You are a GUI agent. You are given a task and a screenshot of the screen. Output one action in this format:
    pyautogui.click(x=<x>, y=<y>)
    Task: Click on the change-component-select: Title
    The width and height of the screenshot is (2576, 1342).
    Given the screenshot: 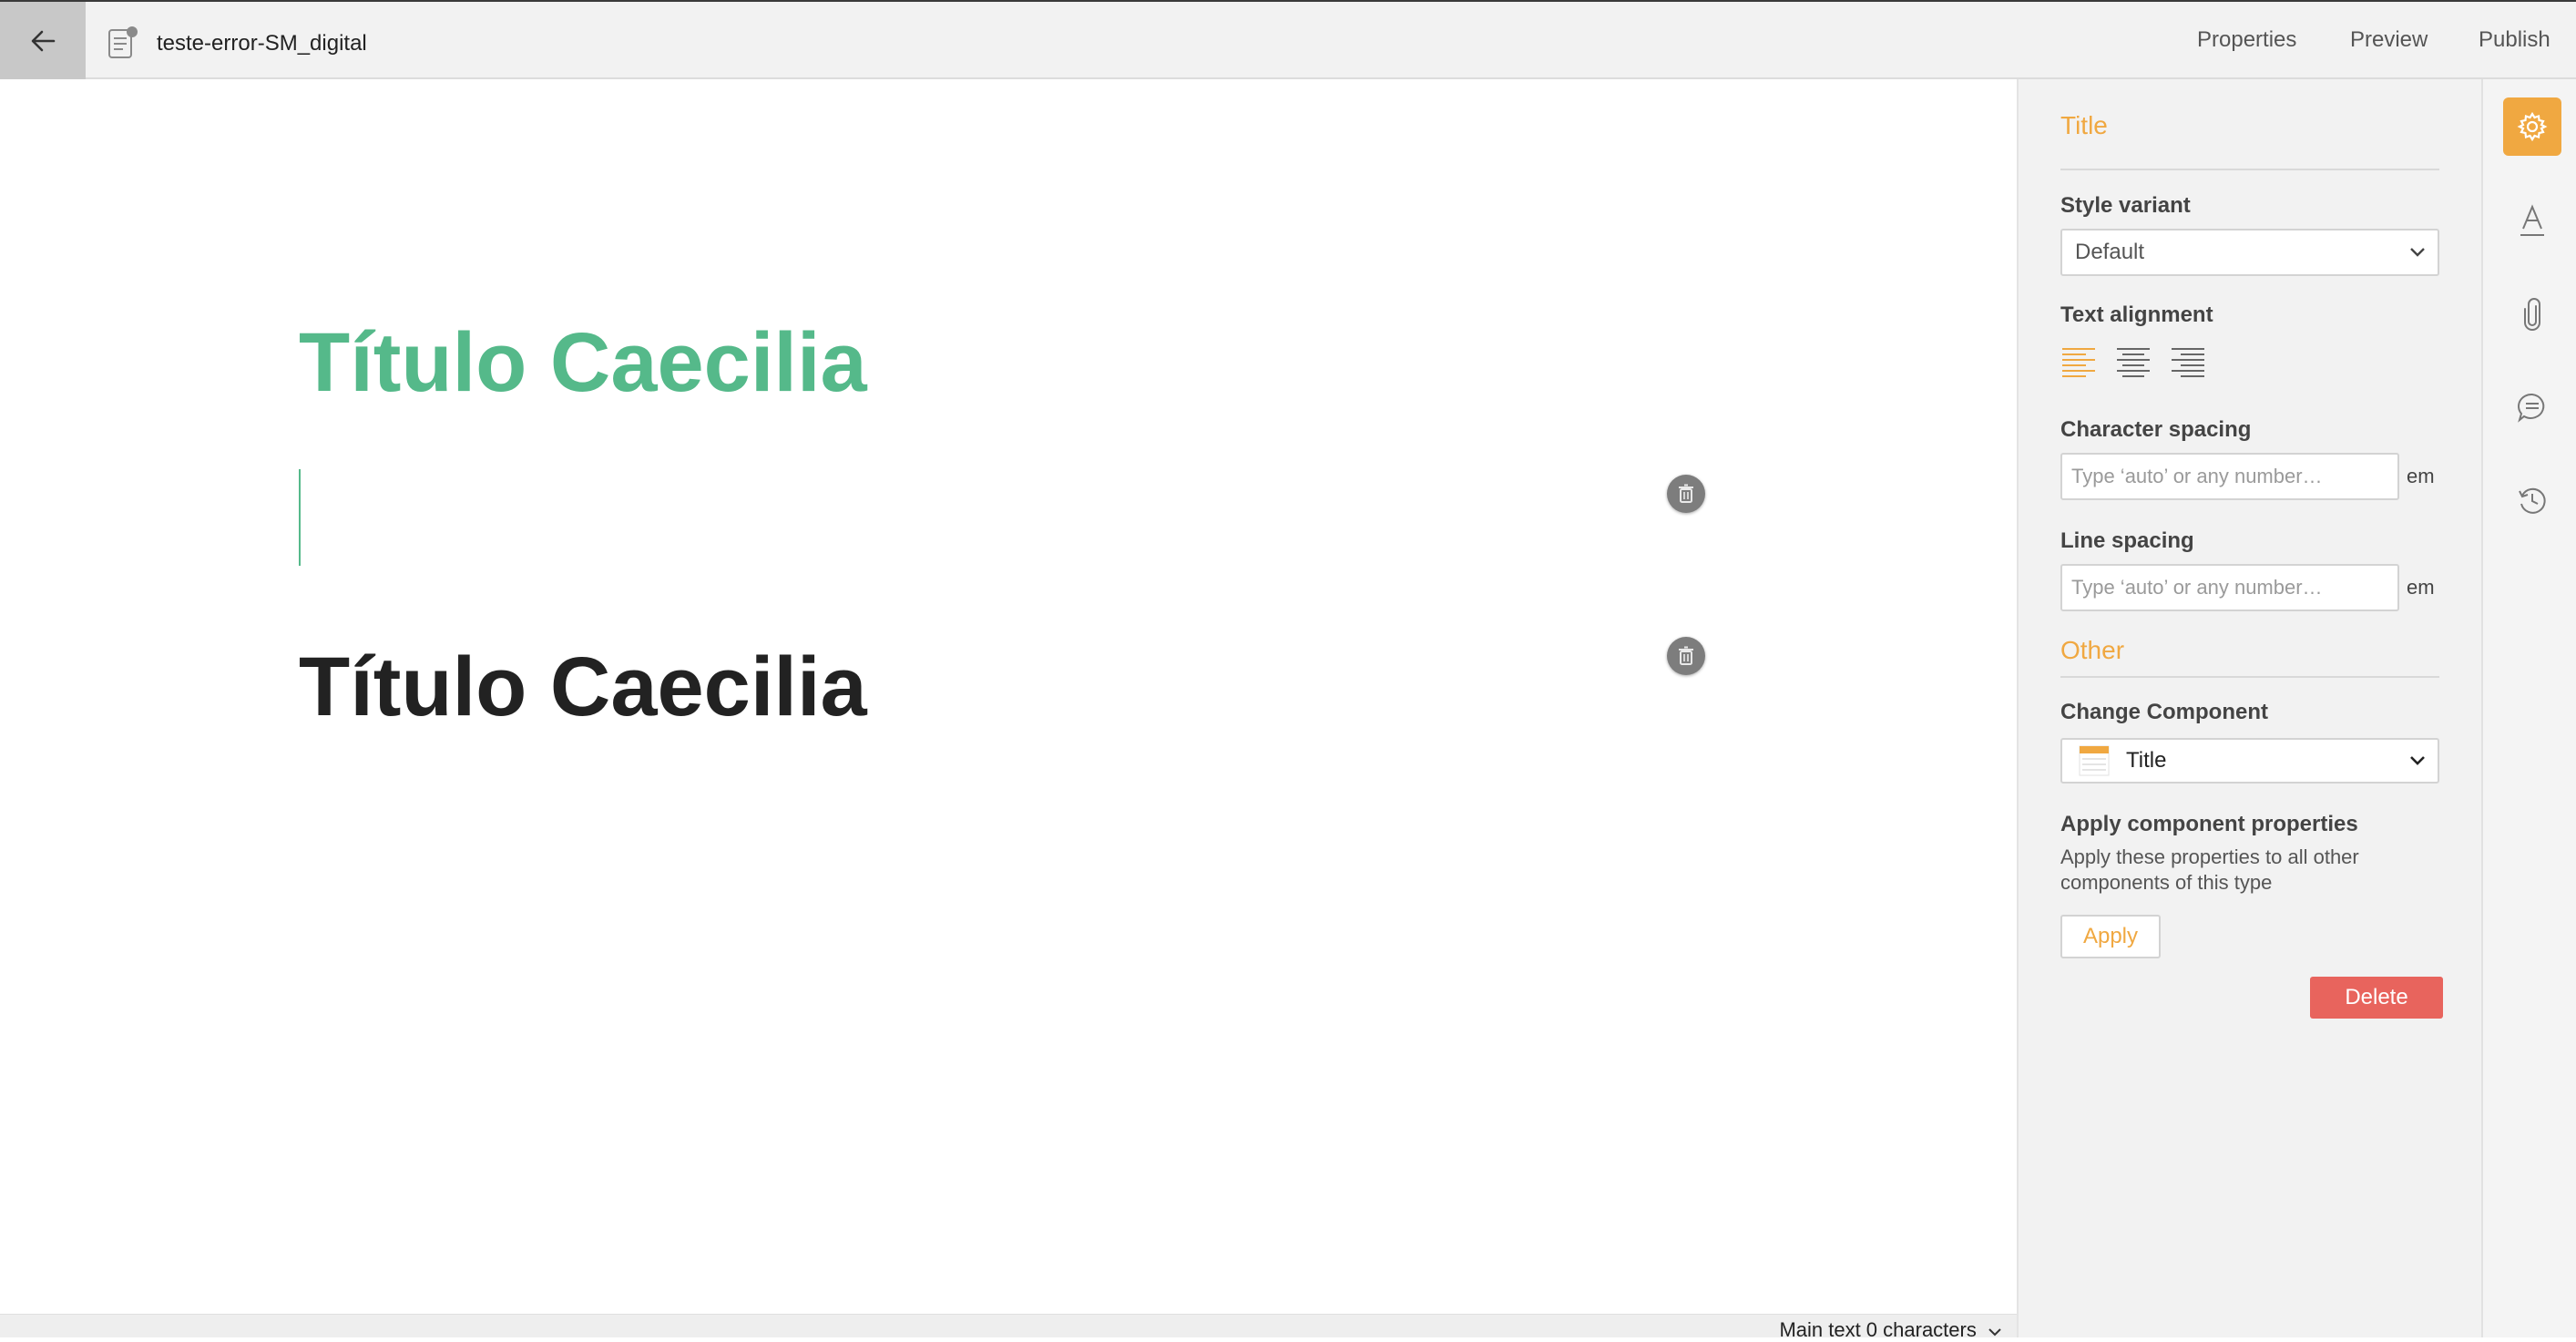 What is the action you would take?
    pyautogui.click(x=2249, y=761)
    